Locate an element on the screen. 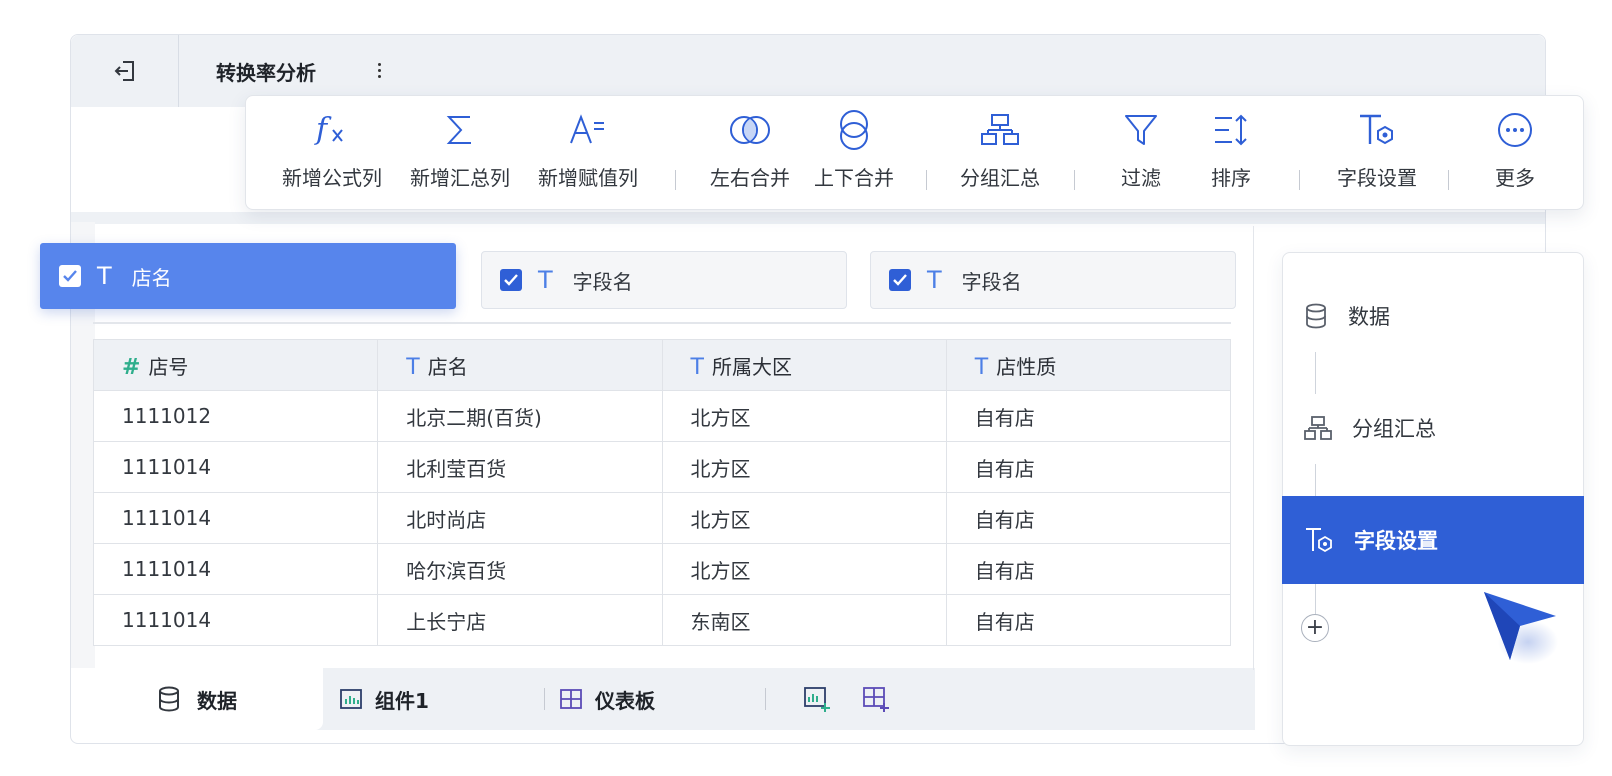 This screenshot has height=776, width=1612. tab-component: 组件1 is located at coordinates (384, 699).